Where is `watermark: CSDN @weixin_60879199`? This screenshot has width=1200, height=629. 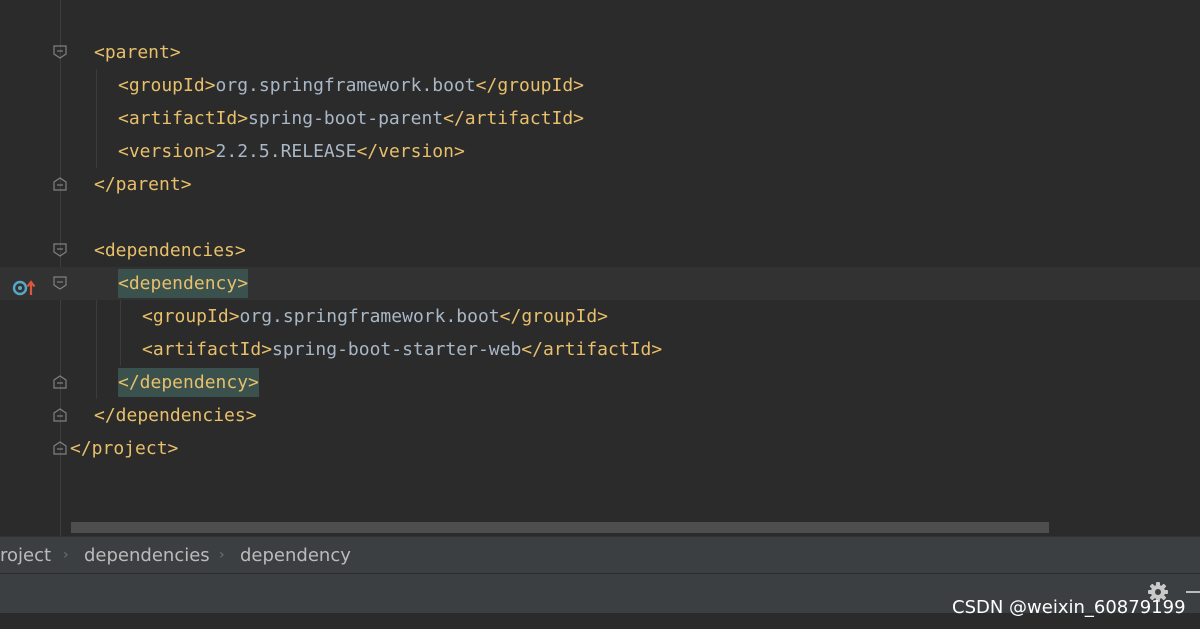 watermark: CSDN @weixin_60879199 is located at coordinates (1069, 607).